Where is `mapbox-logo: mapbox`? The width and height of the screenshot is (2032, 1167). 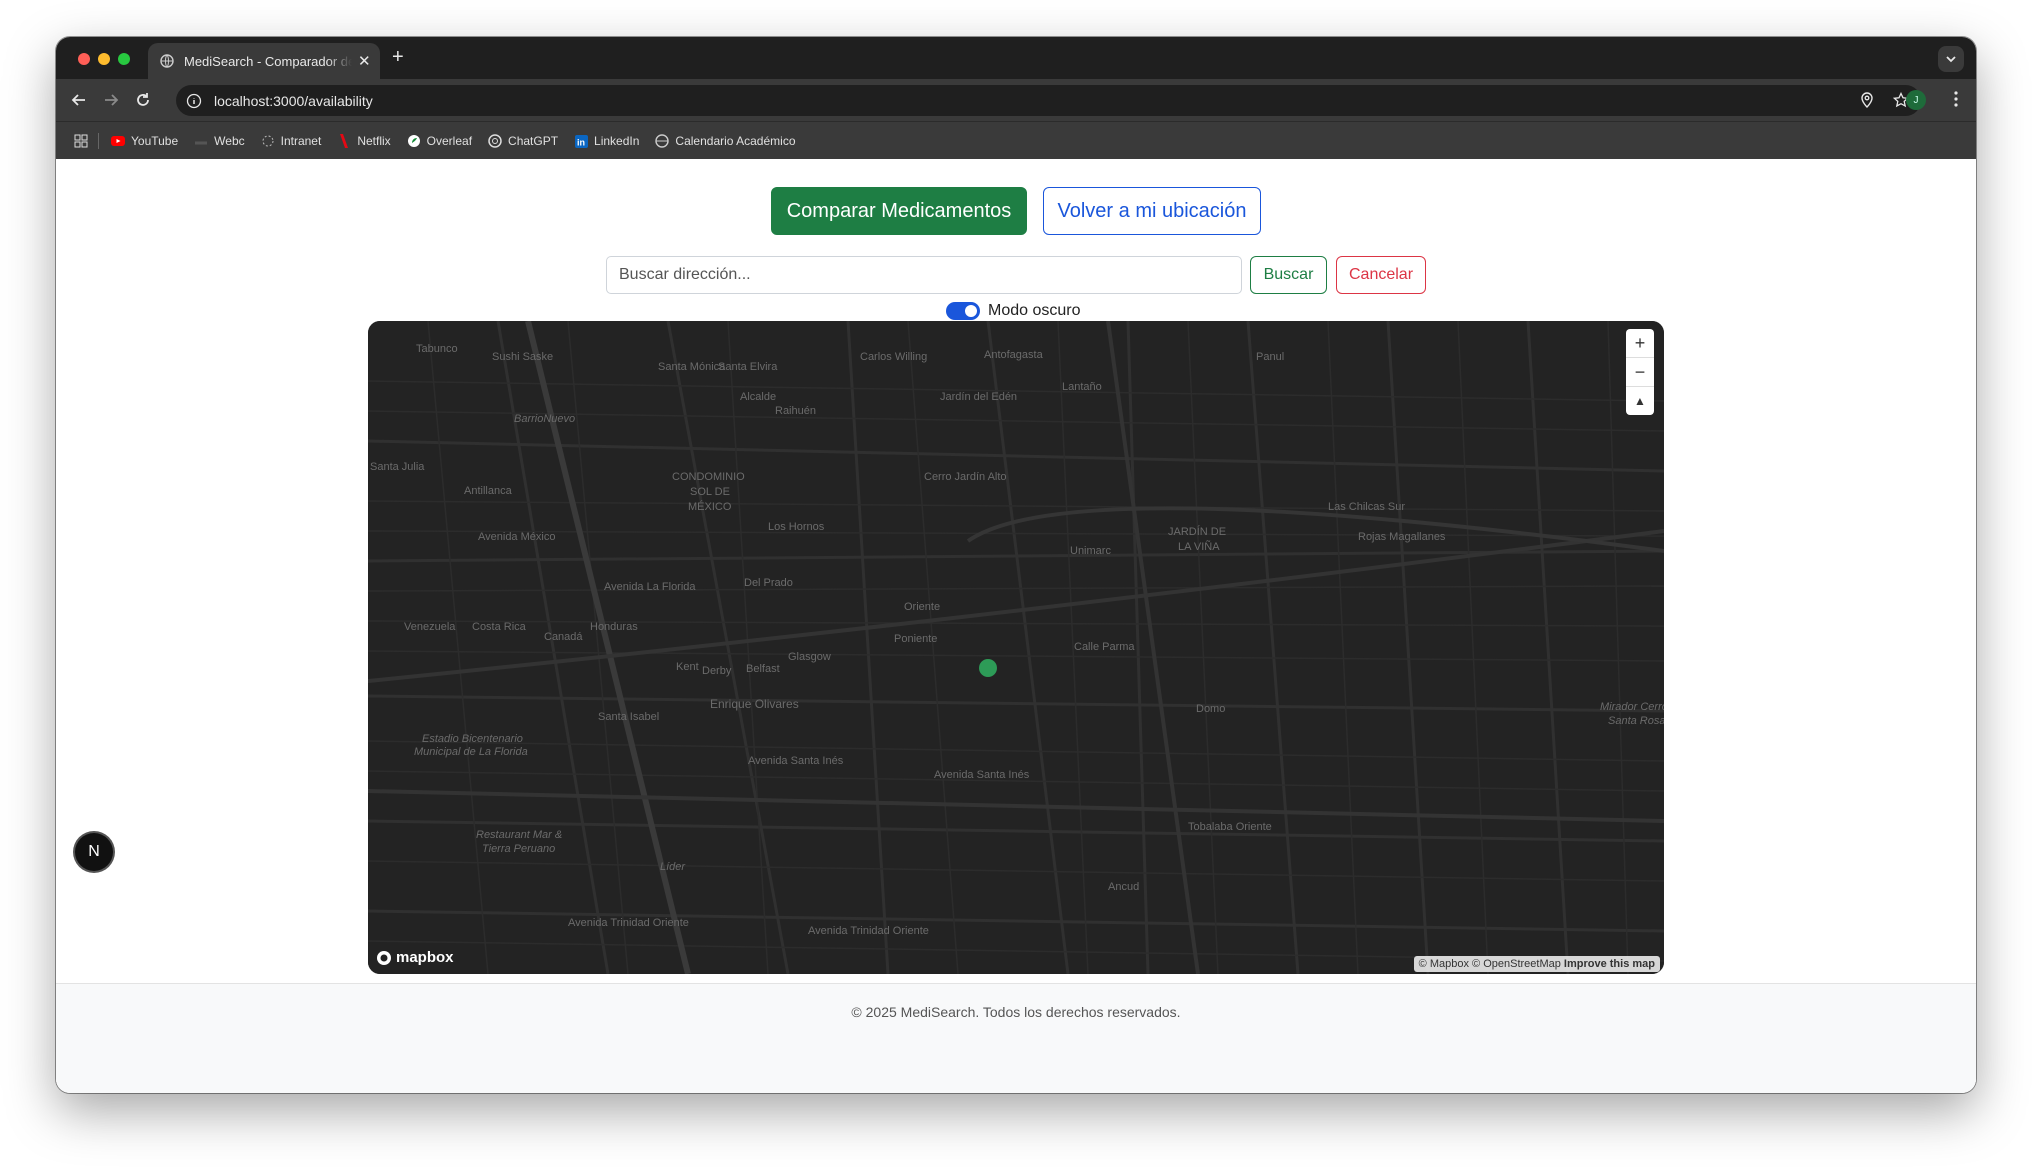
mapbox-logo: mapbox is located at coordinates (415, 957).